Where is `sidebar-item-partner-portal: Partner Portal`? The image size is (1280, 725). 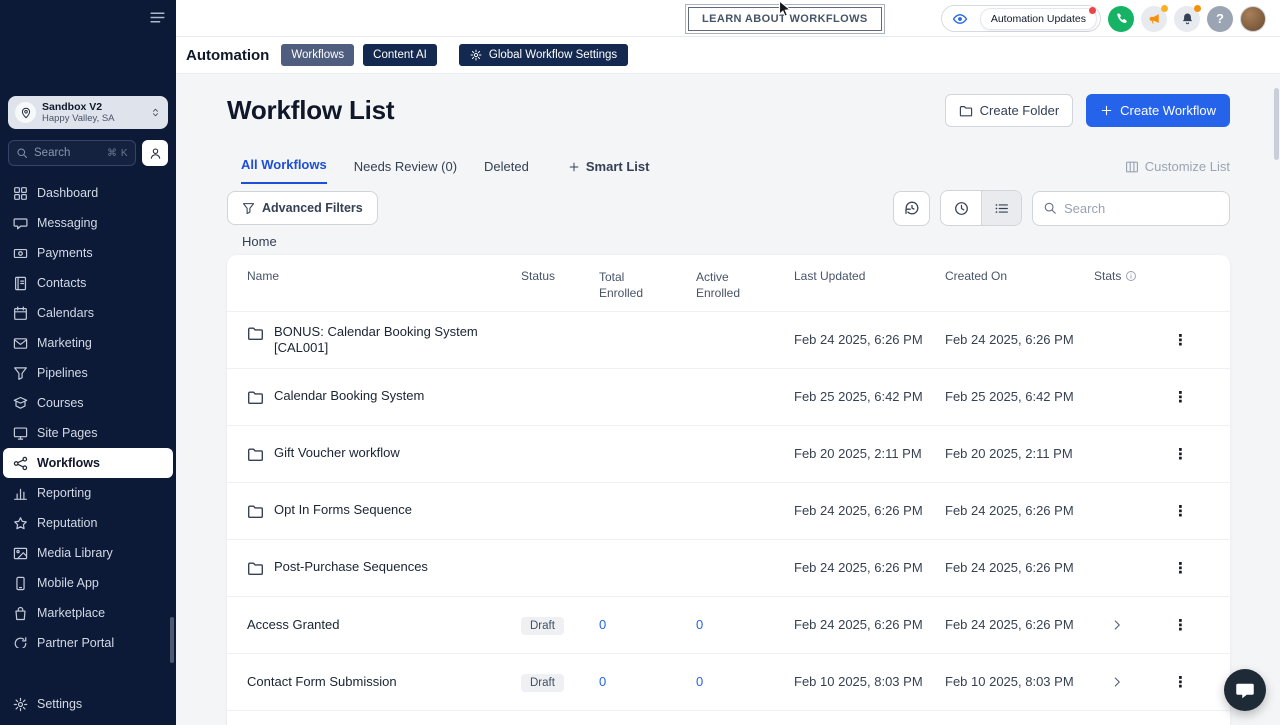
sidebar-item-partner-portal: Partner Portal is located at coordinates (88, 638).